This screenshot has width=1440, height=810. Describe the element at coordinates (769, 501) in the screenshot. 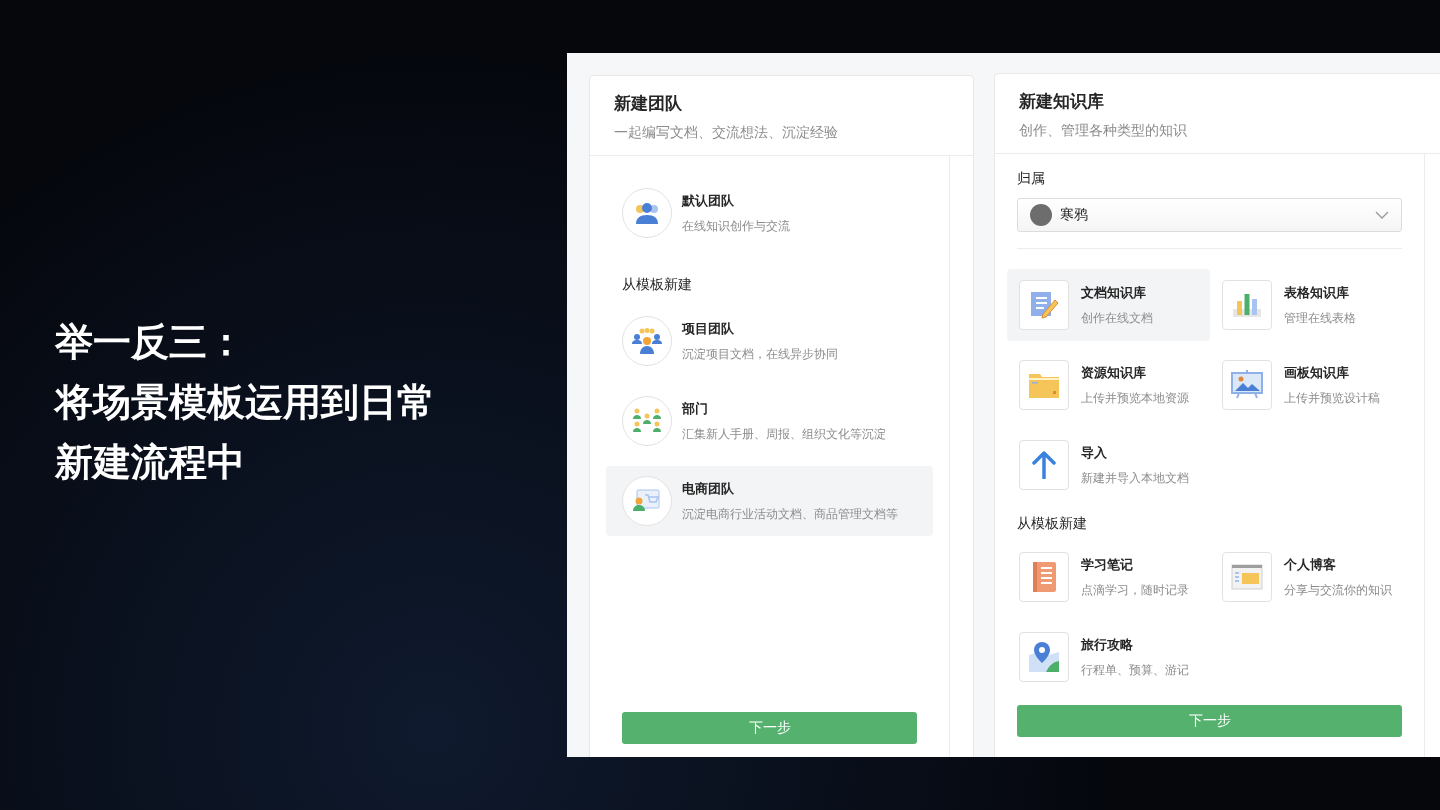

I see `option-item: 电商团队 沉淀电商行业活动文档、商品管理文档等` at that location.